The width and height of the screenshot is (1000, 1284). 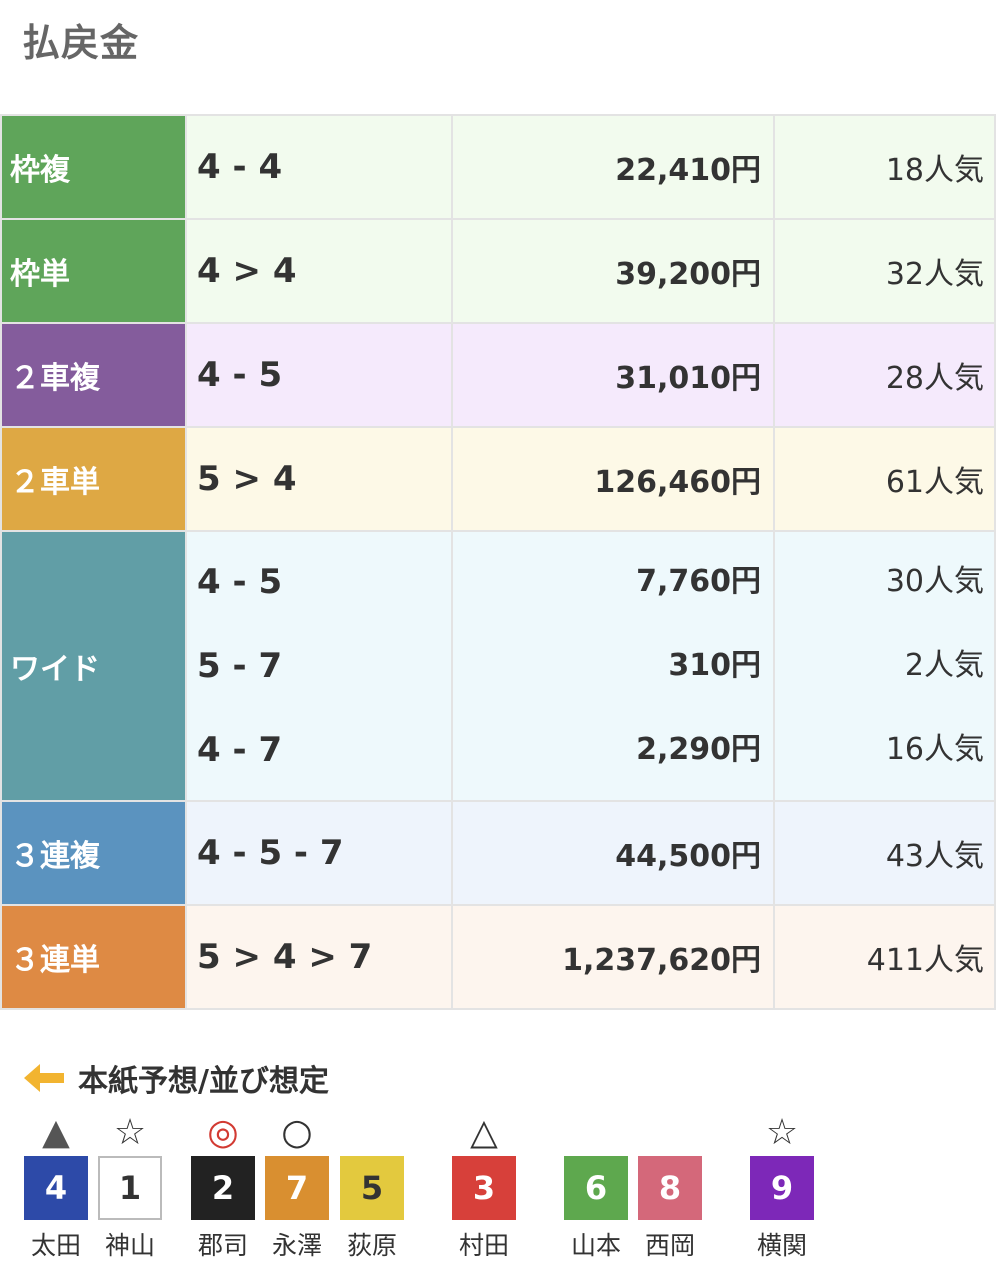 What do you see at coordinates (129, 1245) in the screenshot?
I see `racer-name: 神山` at bounding box center [129, 1245].